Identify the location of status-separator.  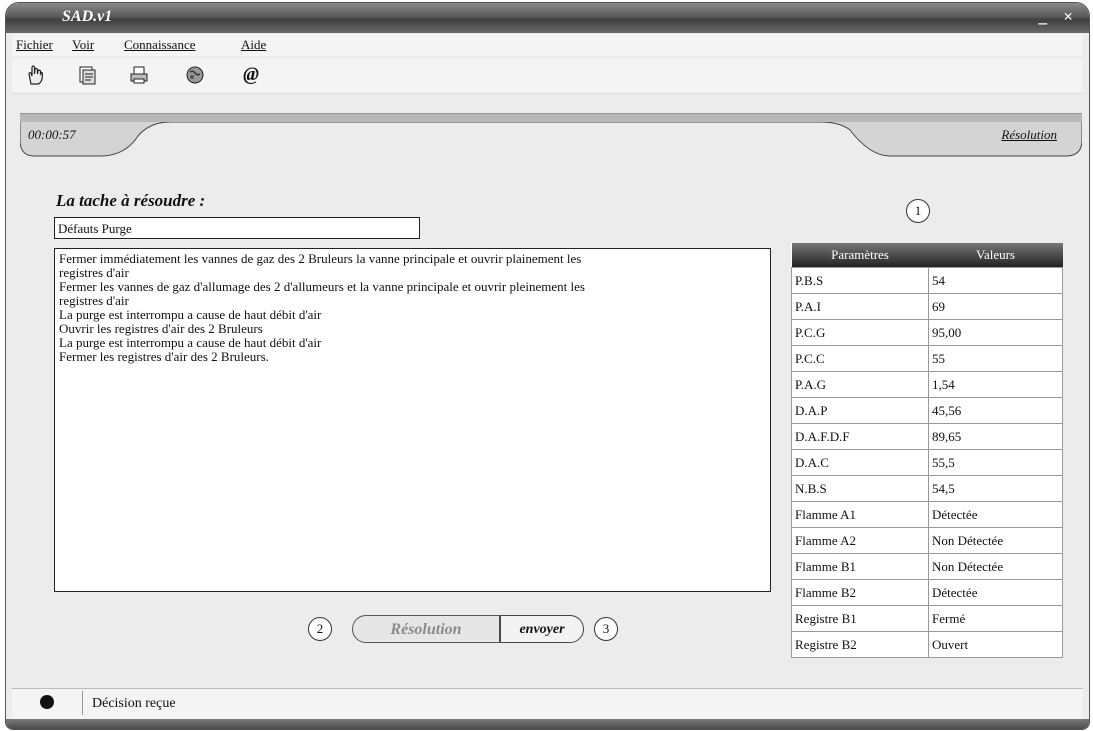
(82, 703).